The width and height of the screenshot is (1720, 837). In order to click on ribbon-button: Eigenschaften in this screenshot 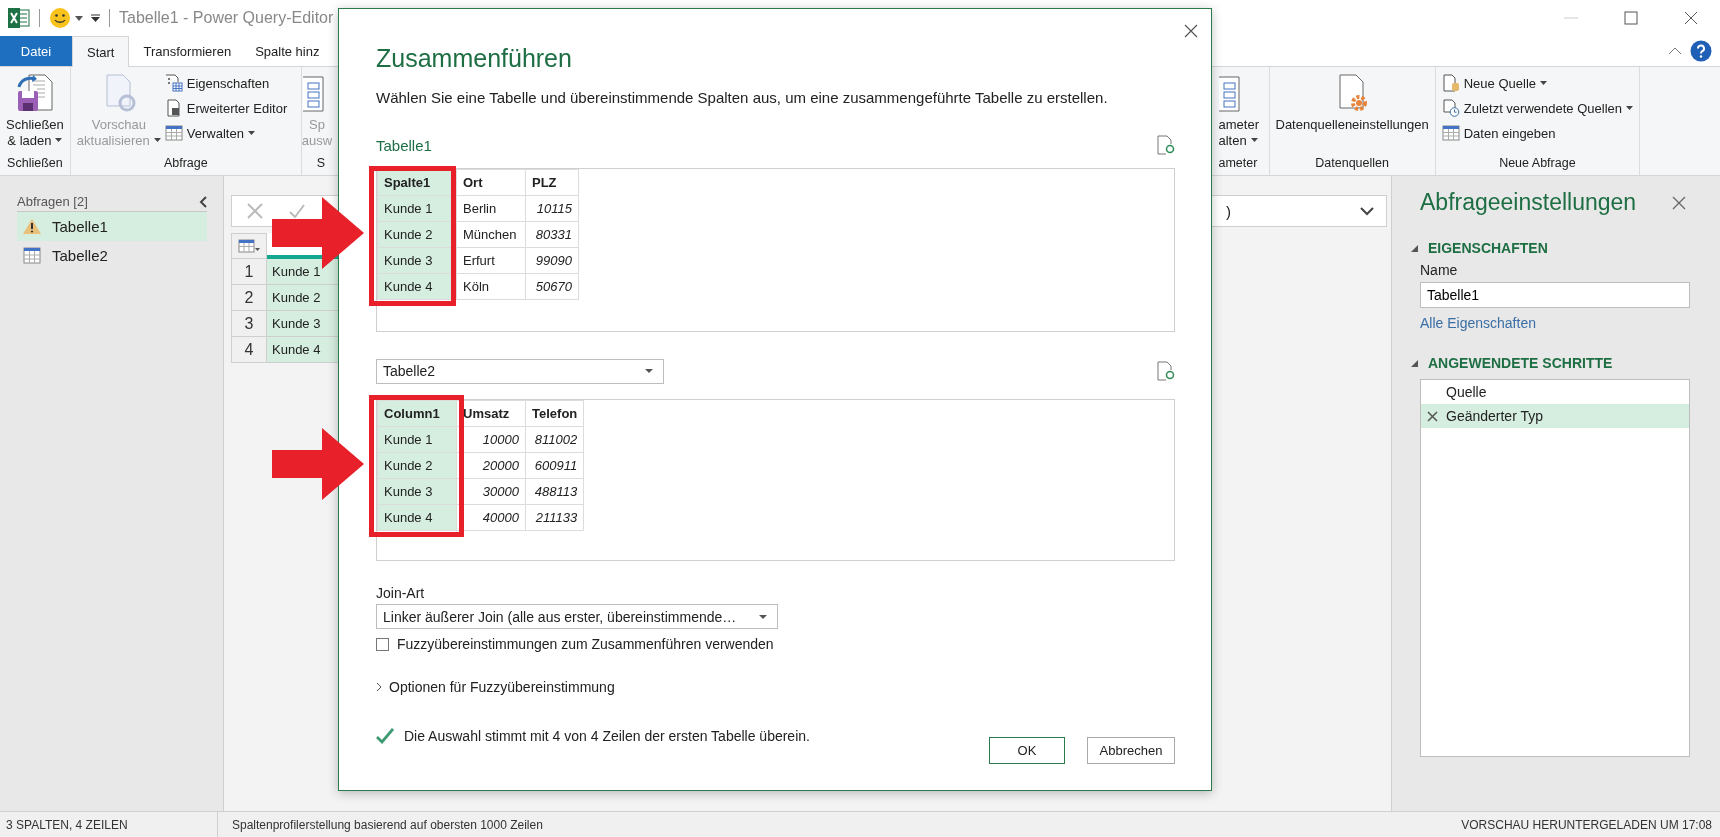, I will do `click(226, 83)`.